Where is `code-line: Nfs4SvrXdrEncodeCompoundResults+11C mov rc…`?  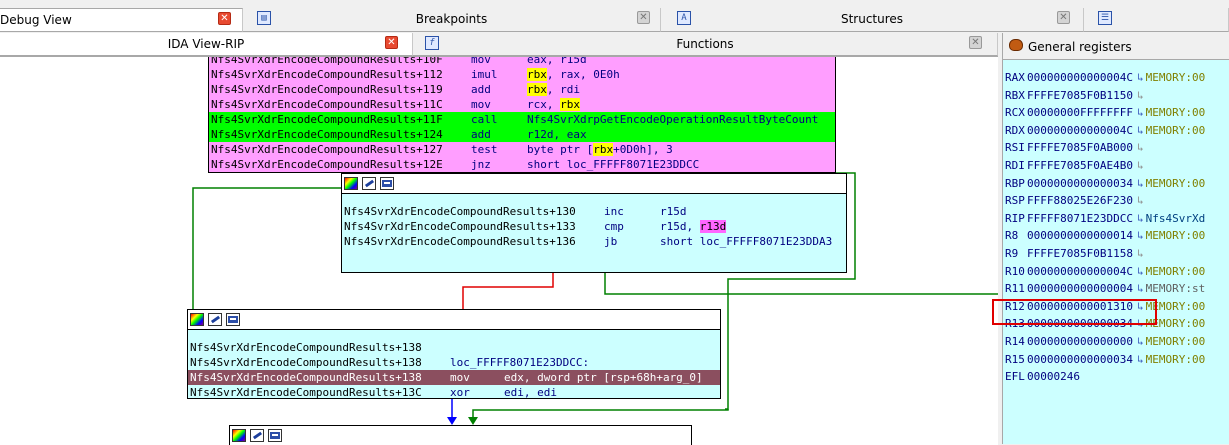
code-line: Nfs4SvrXdrEncodeCompoundResults+11C mov rc… is located at coordinates (522, 104).